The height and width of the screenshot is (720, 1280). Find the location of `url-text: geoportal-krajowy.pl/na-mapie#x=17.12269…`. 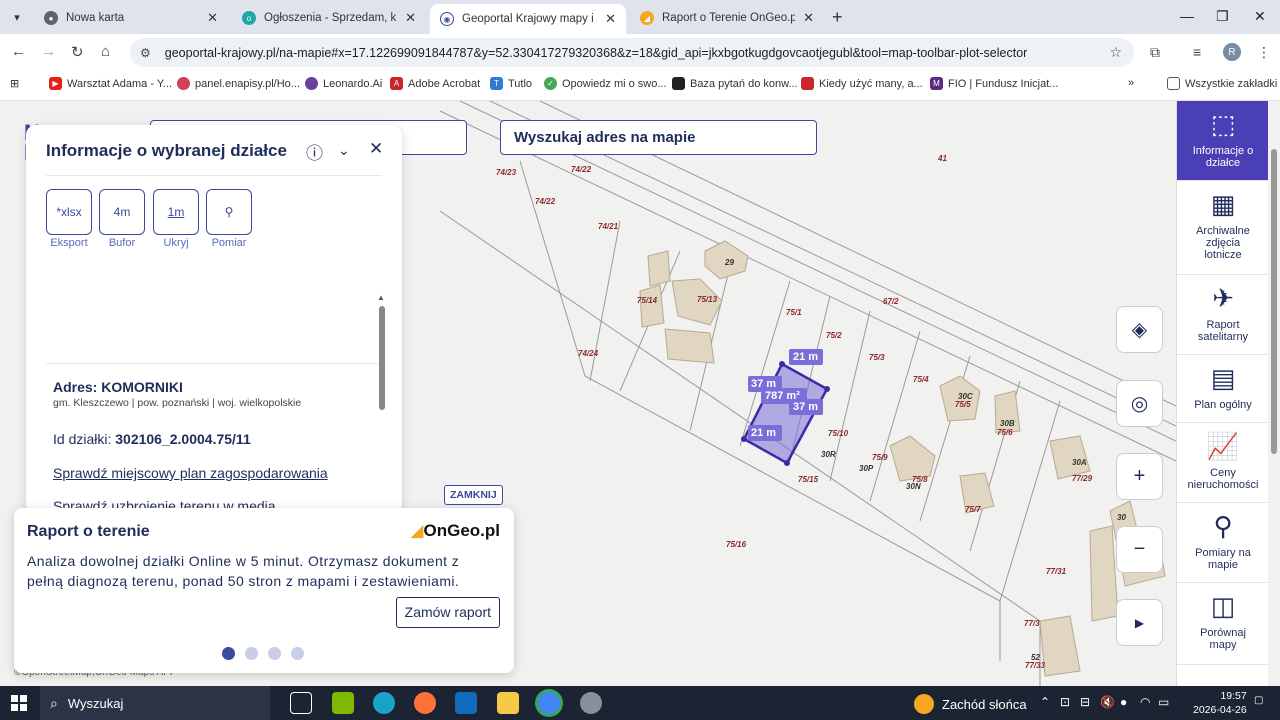

url-text: geoportal-krajowy.pl/na-mapie#x=17.12269… is located at coordinates (596, 53).